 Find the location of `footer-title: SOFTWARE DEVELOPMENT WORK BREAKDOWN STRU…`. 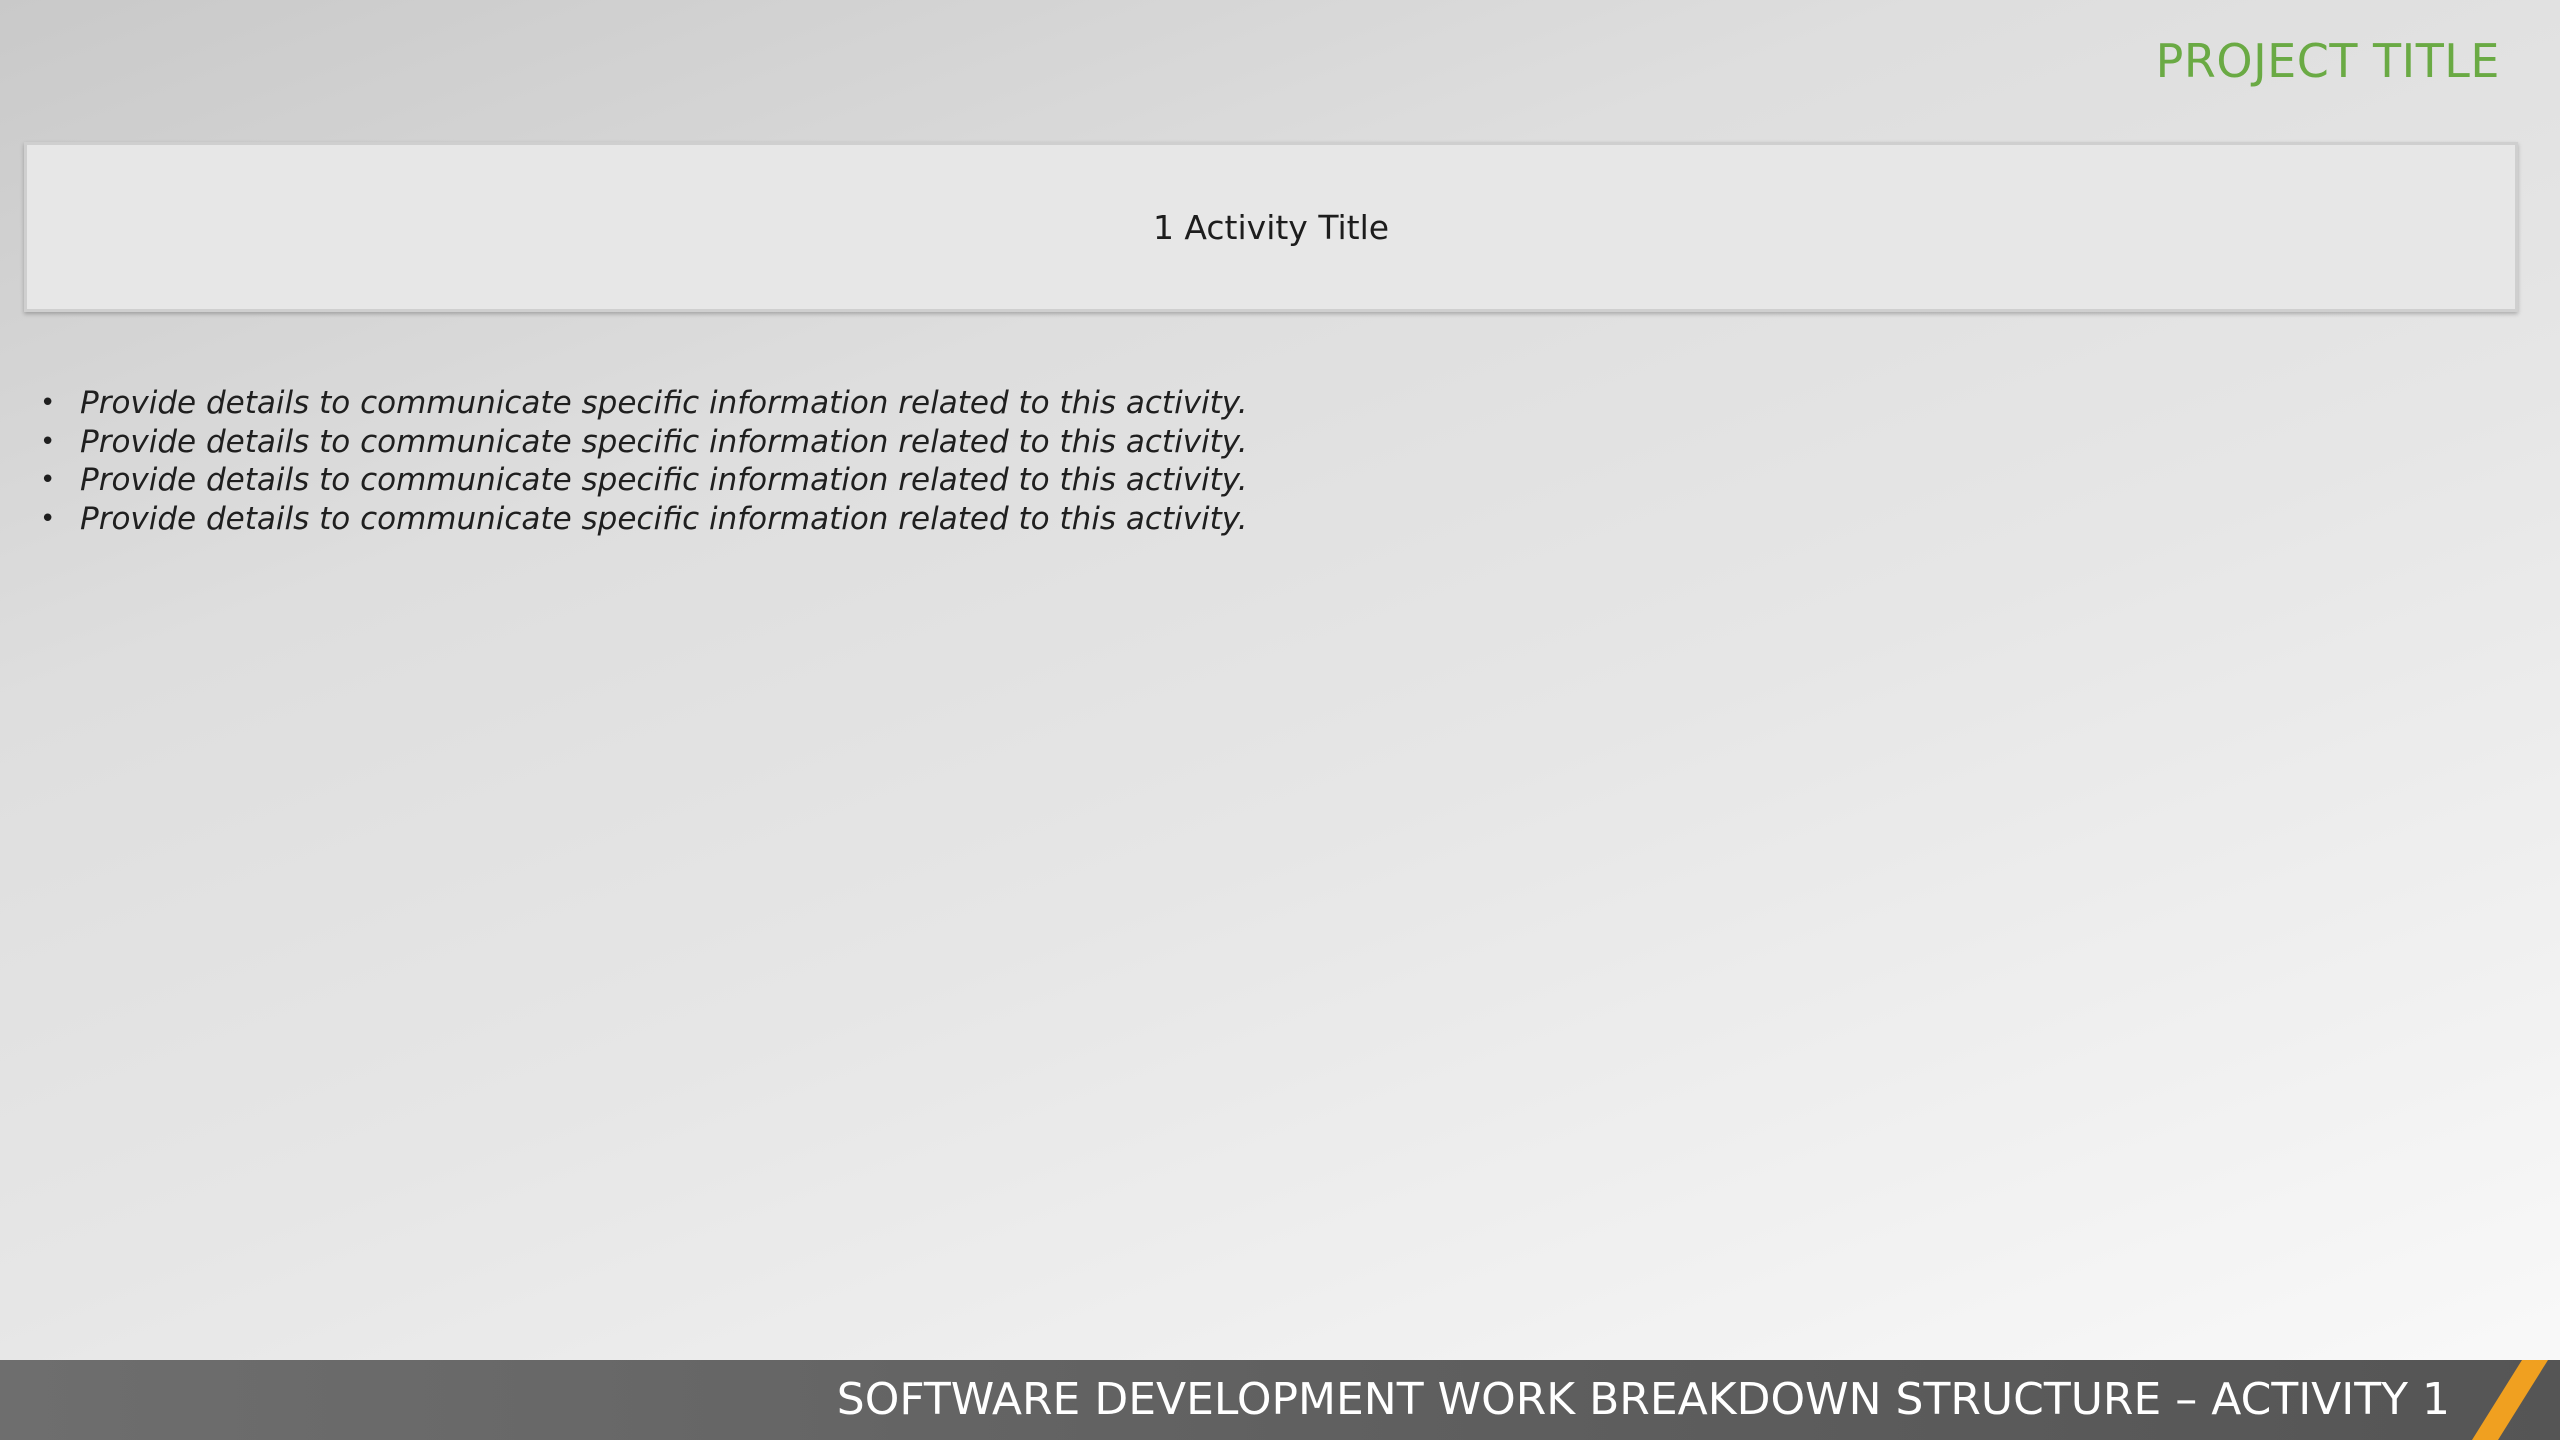

footer-title: SOFTWARE DEVELOPMENT WORK BREAKDOWN STRU… is located at coordinates (1643, 1399).